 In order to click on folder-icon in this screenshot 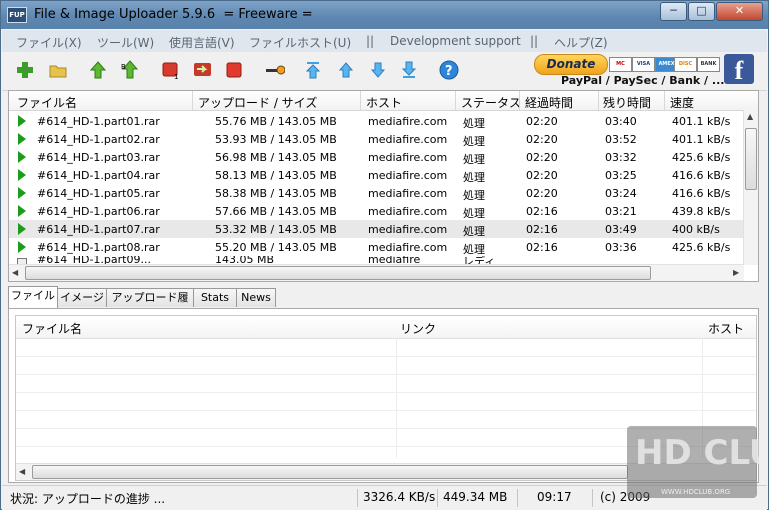, I will do `click(58, 70)`.